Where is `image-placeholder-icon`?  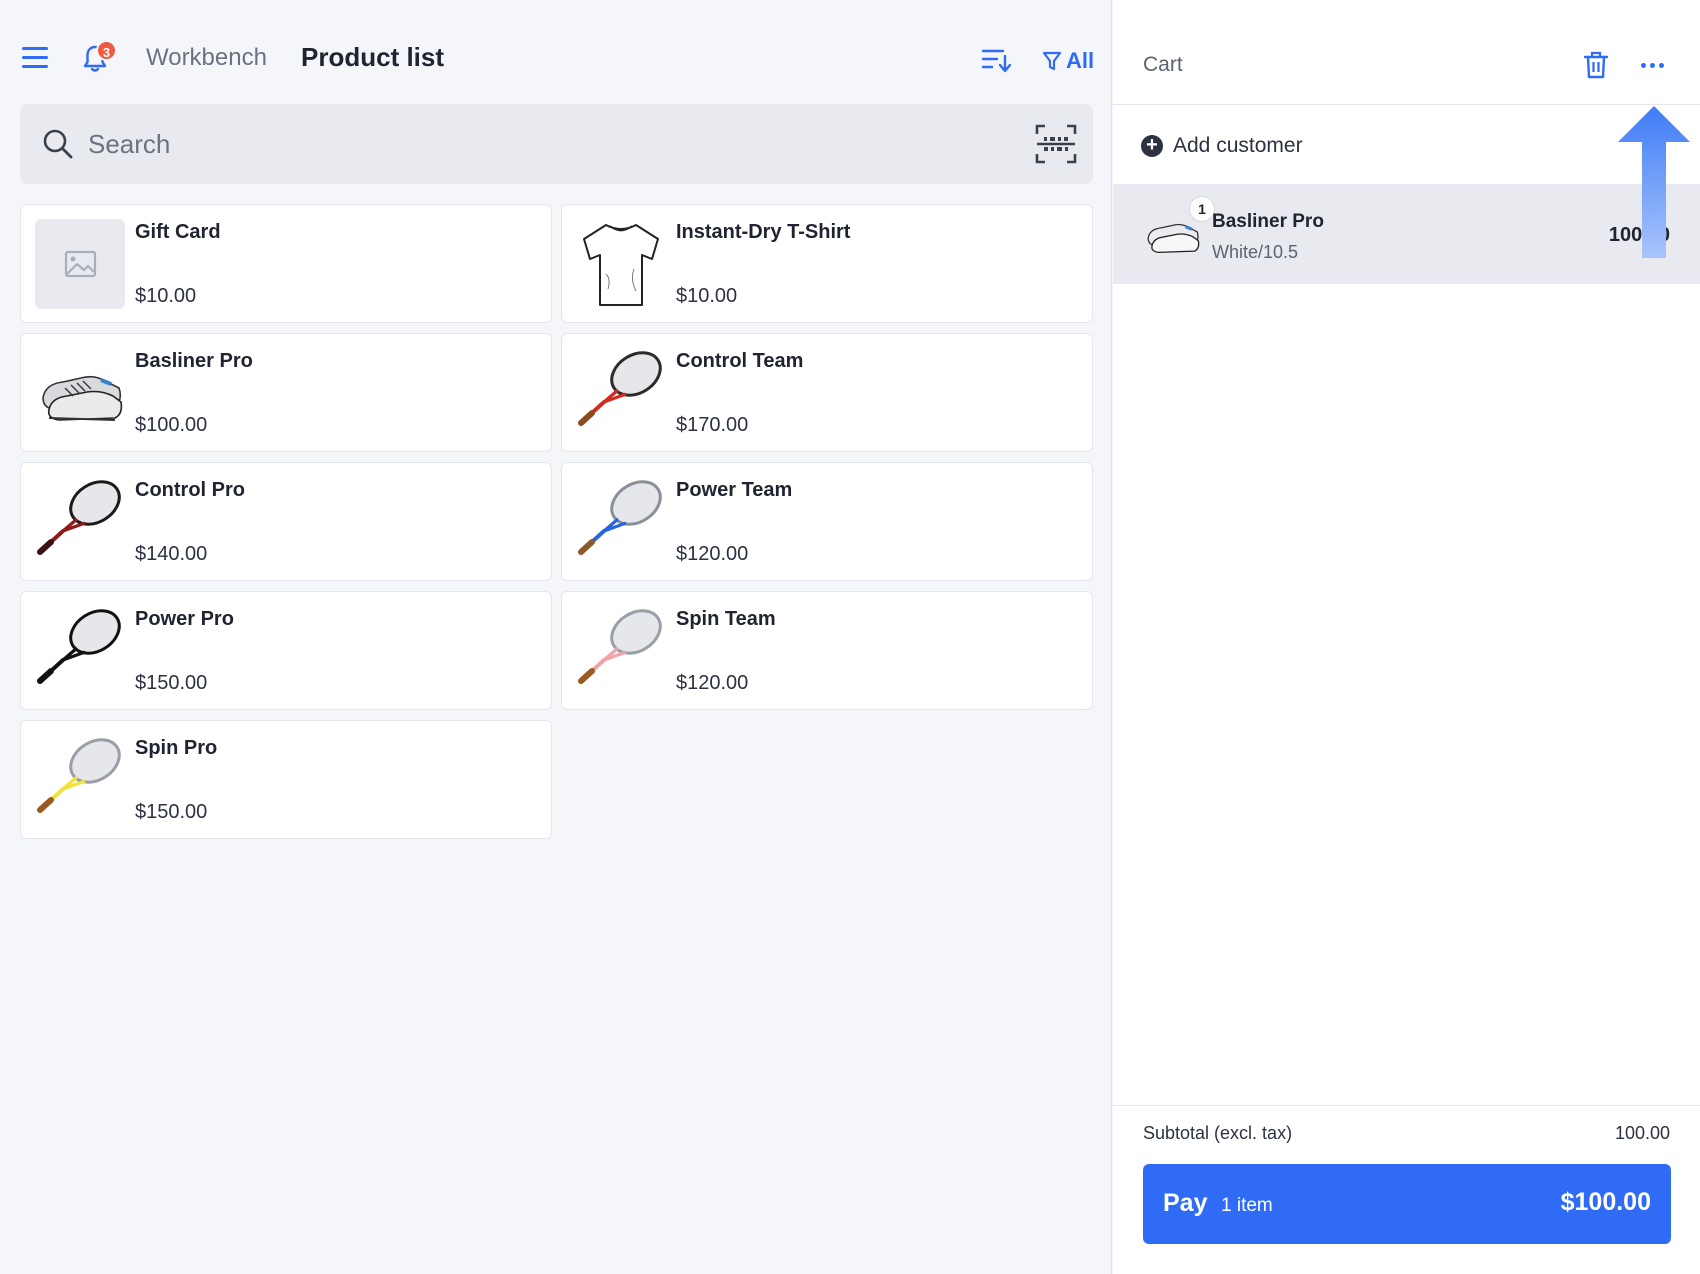
image-placeholder-icon is located at coordinates (80, 264).